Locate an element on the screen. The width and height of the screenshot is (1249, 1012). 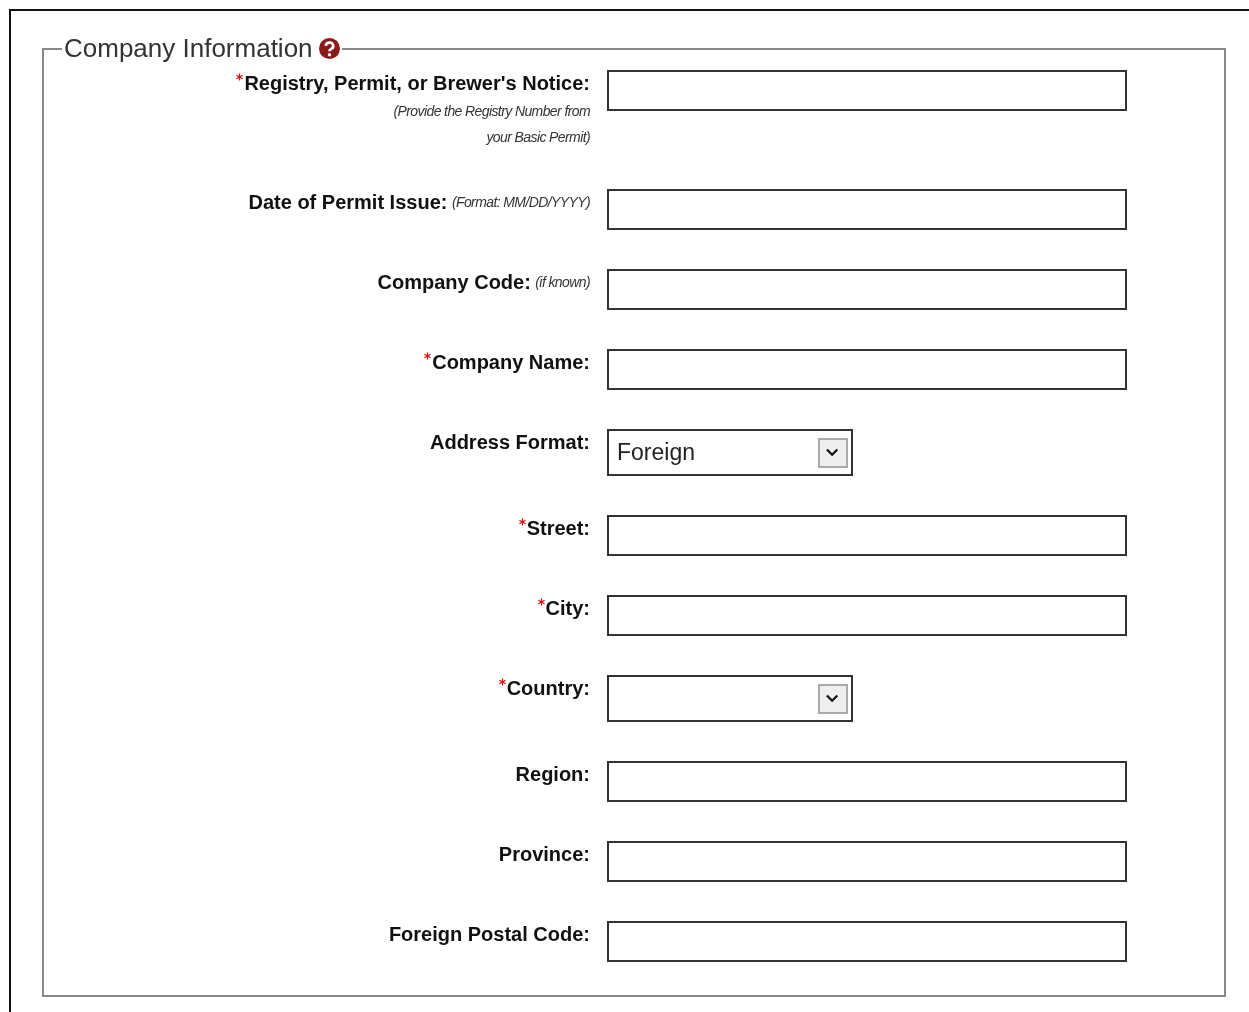
field-label: Region: is located at coordinates (552, 774).